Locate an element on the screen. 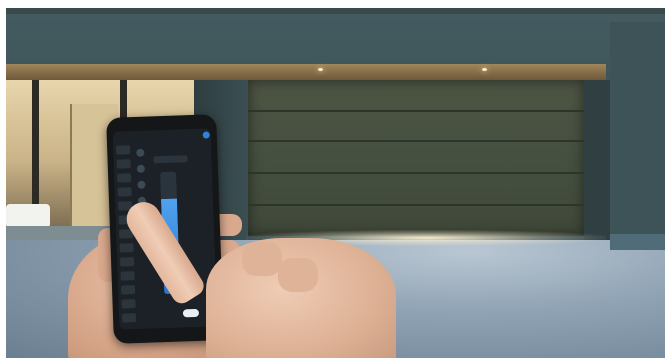 This screenshot has width=671, height=358. close-button is located at coordinates (206, 135).